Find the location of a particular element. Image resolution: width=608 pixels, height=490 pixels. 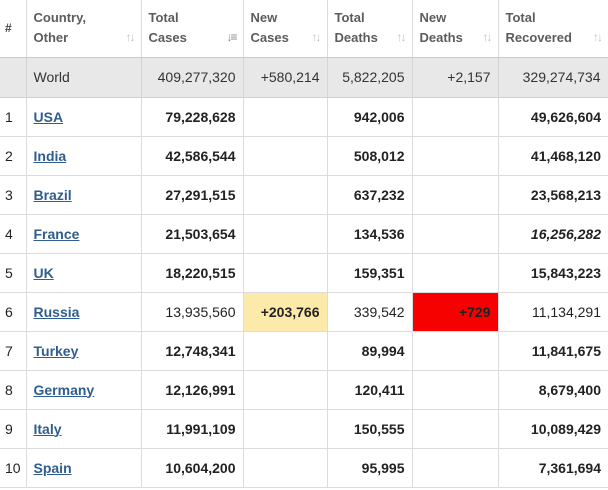

country-cell: UK is located at coordinates (84, 273).